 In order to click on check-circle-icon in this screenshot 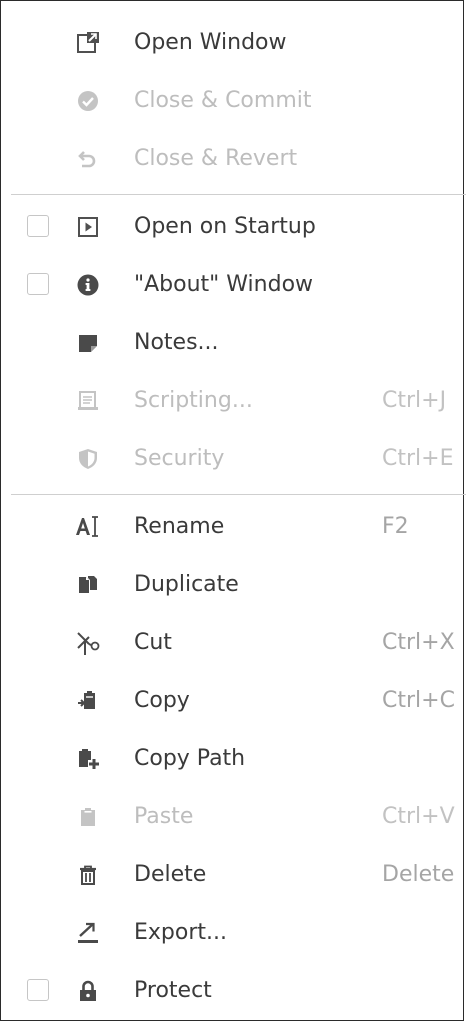, I will do `click(88, 101)`.